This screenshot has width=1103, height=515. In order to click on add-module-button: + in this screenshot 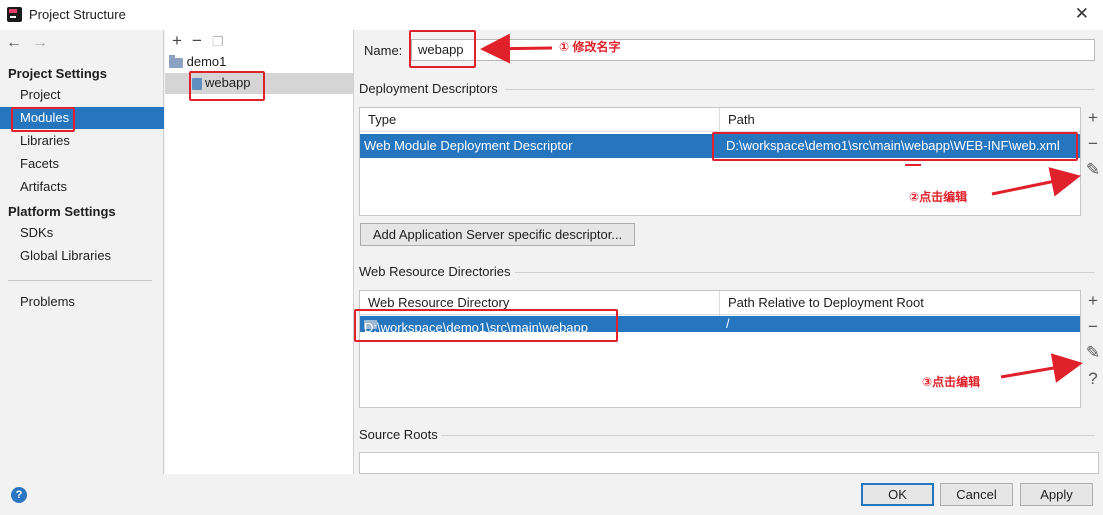, I will do `click(177, 40)`.